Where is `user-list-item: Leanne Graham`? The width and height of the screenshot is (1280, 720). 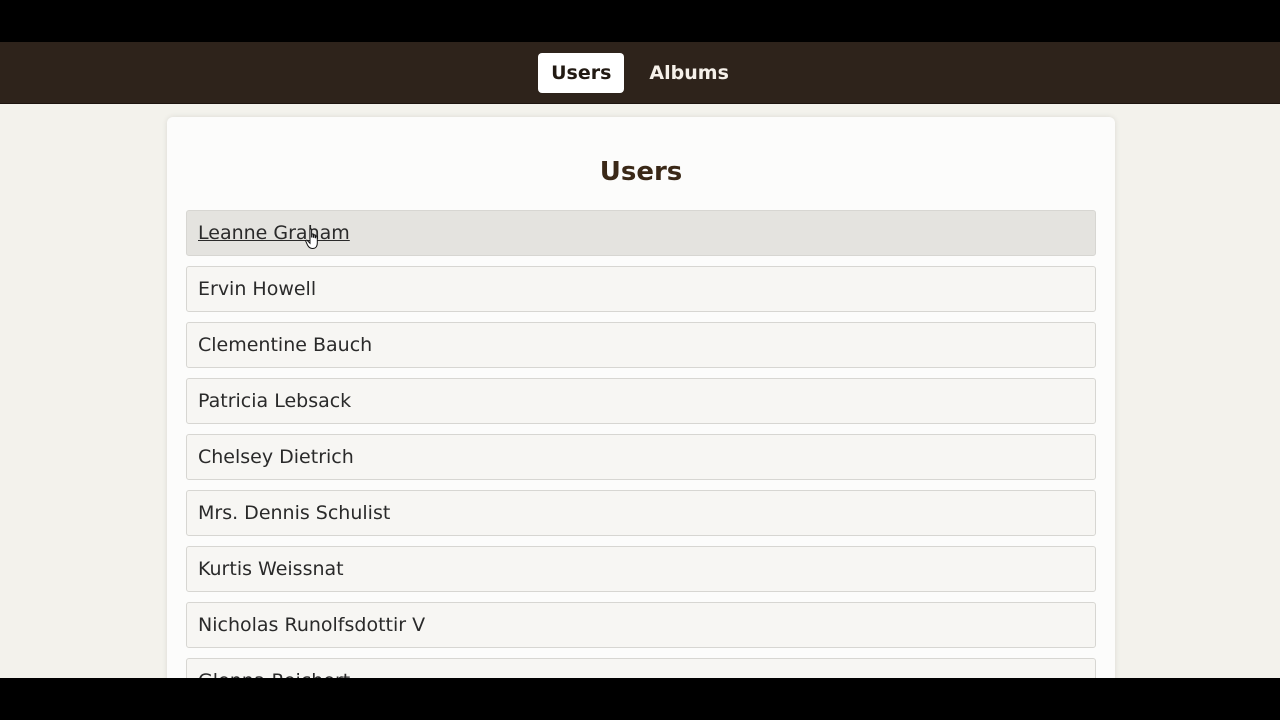 user-list-item: Leanne Graham is located at coordinates (641, 233).